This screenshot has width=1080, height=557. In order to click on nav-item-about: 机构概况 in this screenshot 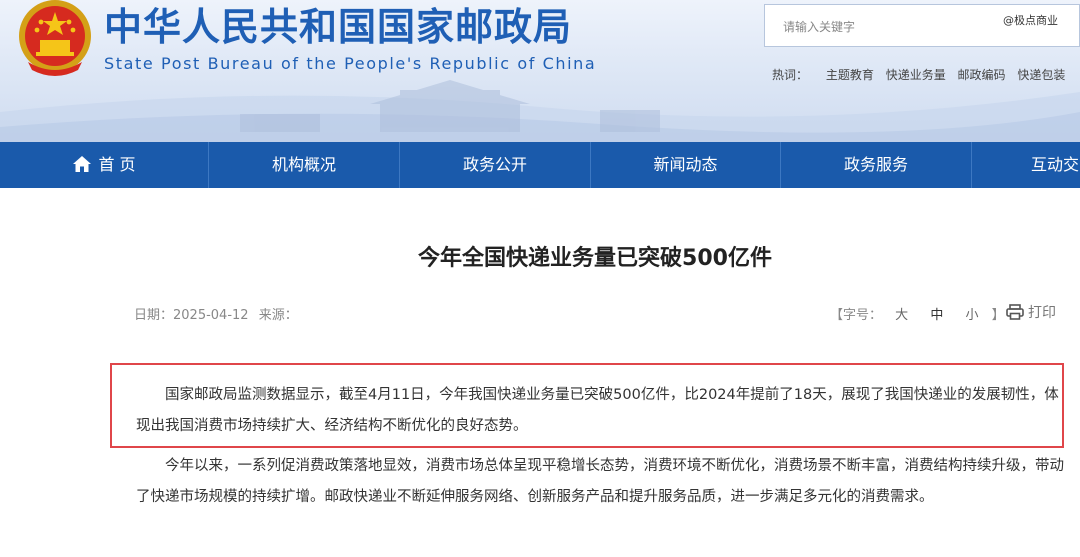, I will do `click(304, 165)`.